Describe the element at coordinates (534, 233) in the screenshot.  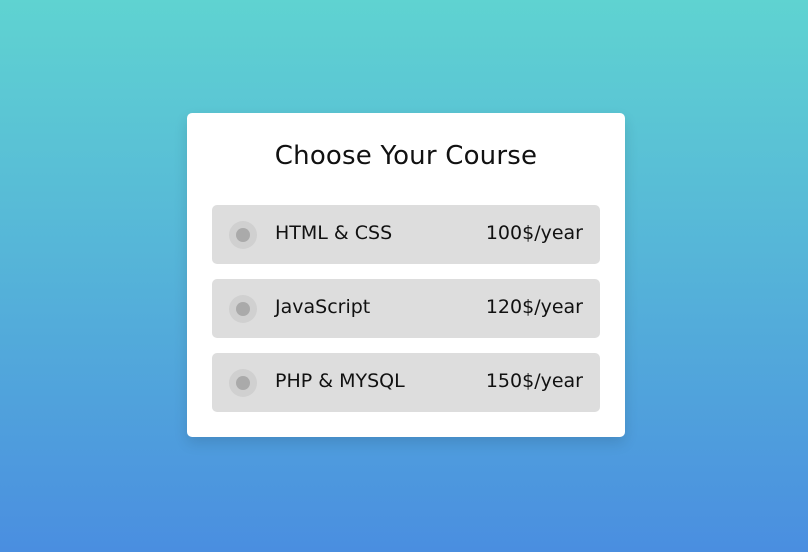
I see `course-price: 100$/year` at that location.